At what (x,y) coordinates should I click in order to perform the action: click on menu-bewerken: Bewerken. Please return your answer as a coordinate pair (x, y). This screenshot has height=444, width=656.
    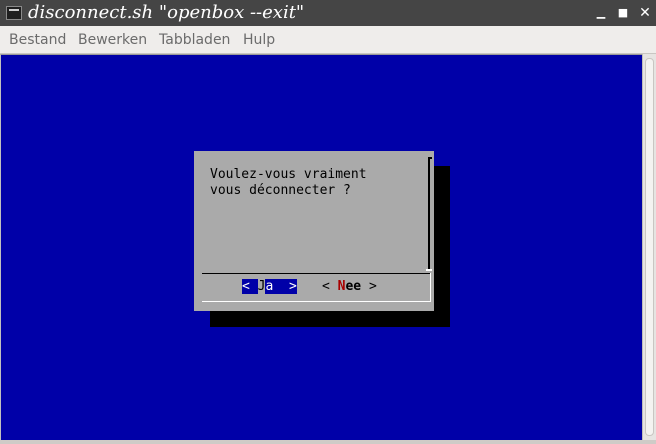
    Looking at the image, I should click on (112, 40).